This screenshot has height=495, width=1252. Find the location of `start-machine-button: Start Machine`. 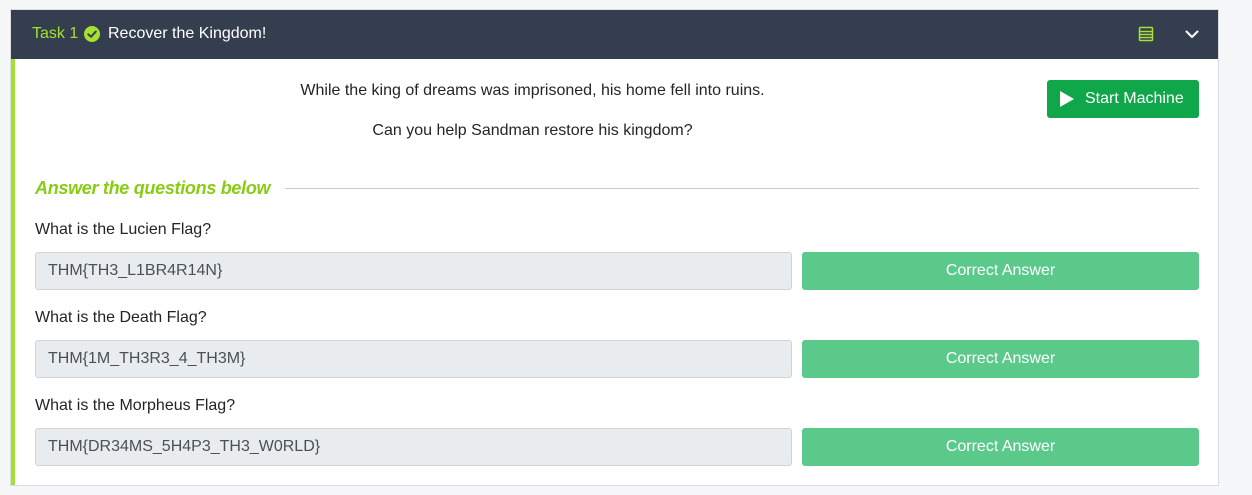

start-machine-button: Start Machine is located at coordinates (1123, 99).